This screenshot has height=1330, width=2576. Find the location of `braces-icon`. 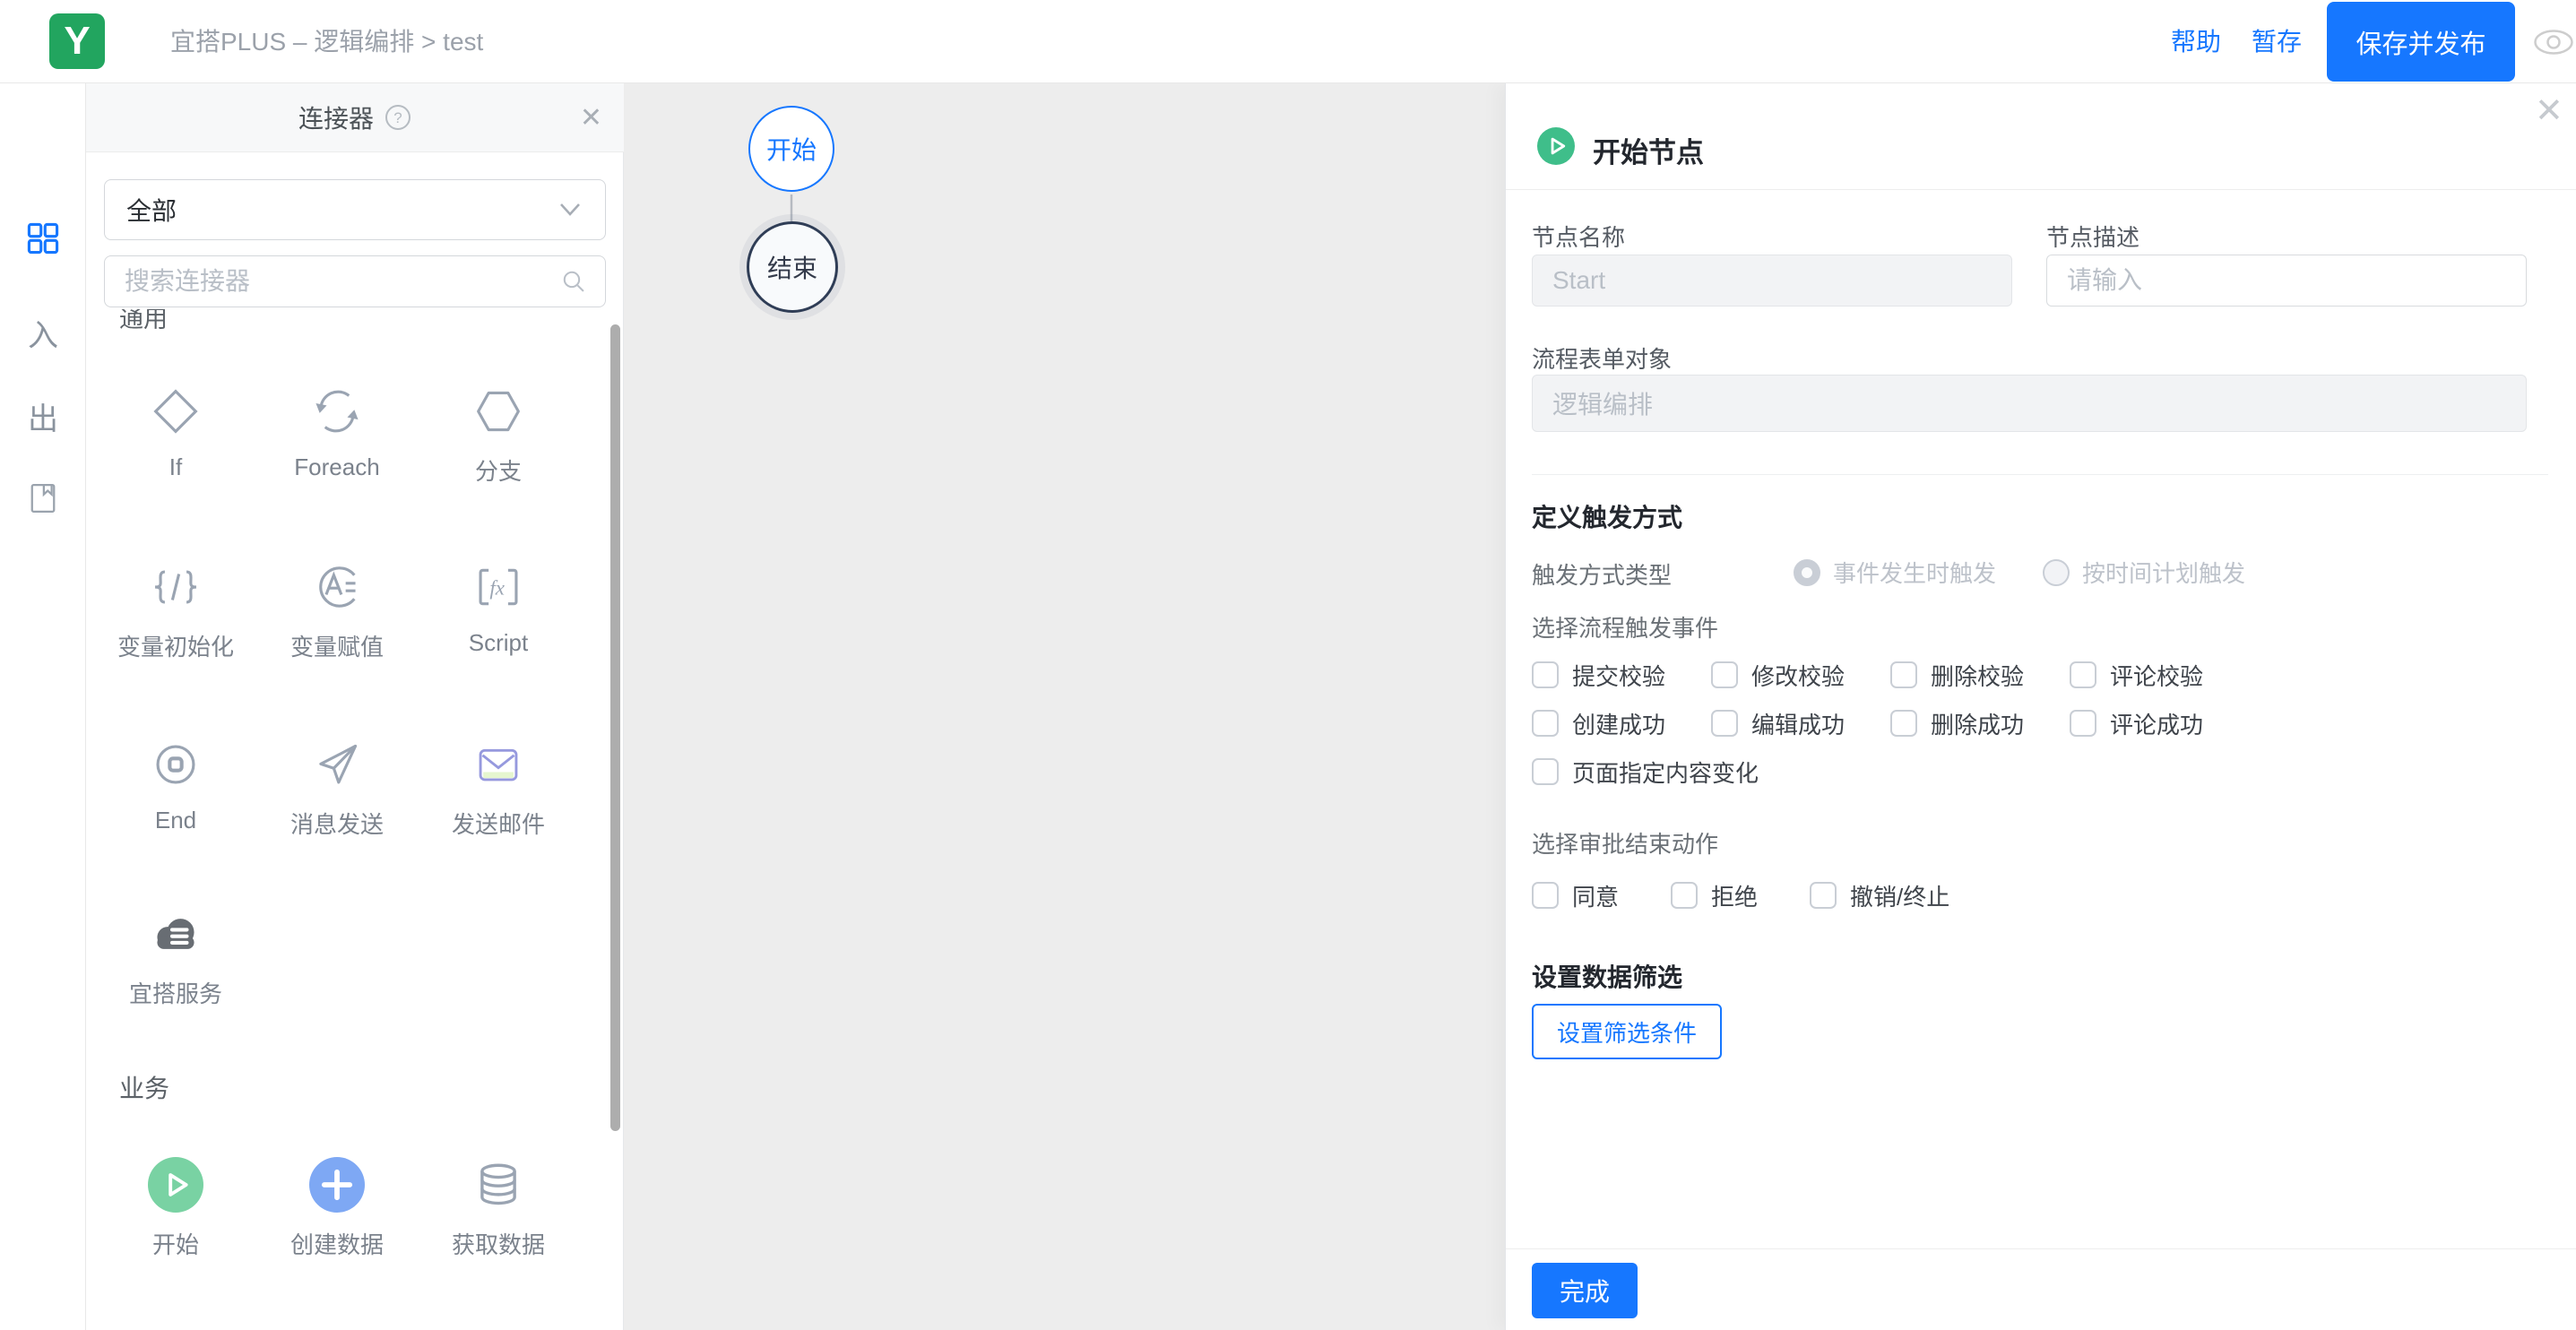

braces-icon is located at coordinates (175, 587).